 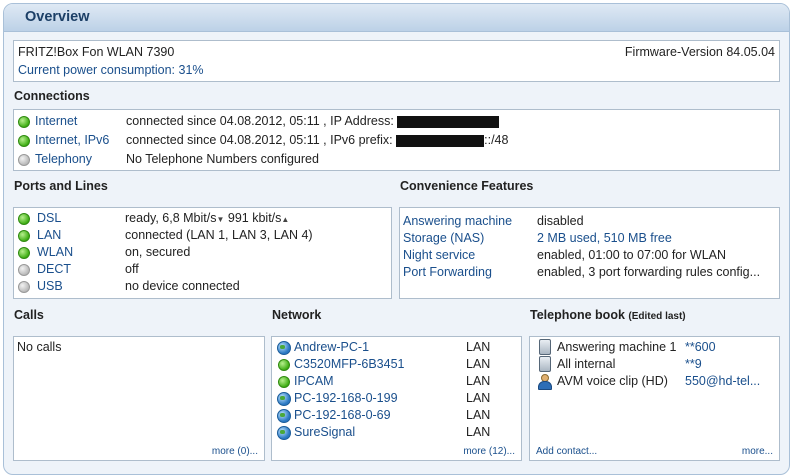 I want to click on port-dect-status: off, so click(x=132, y=269).